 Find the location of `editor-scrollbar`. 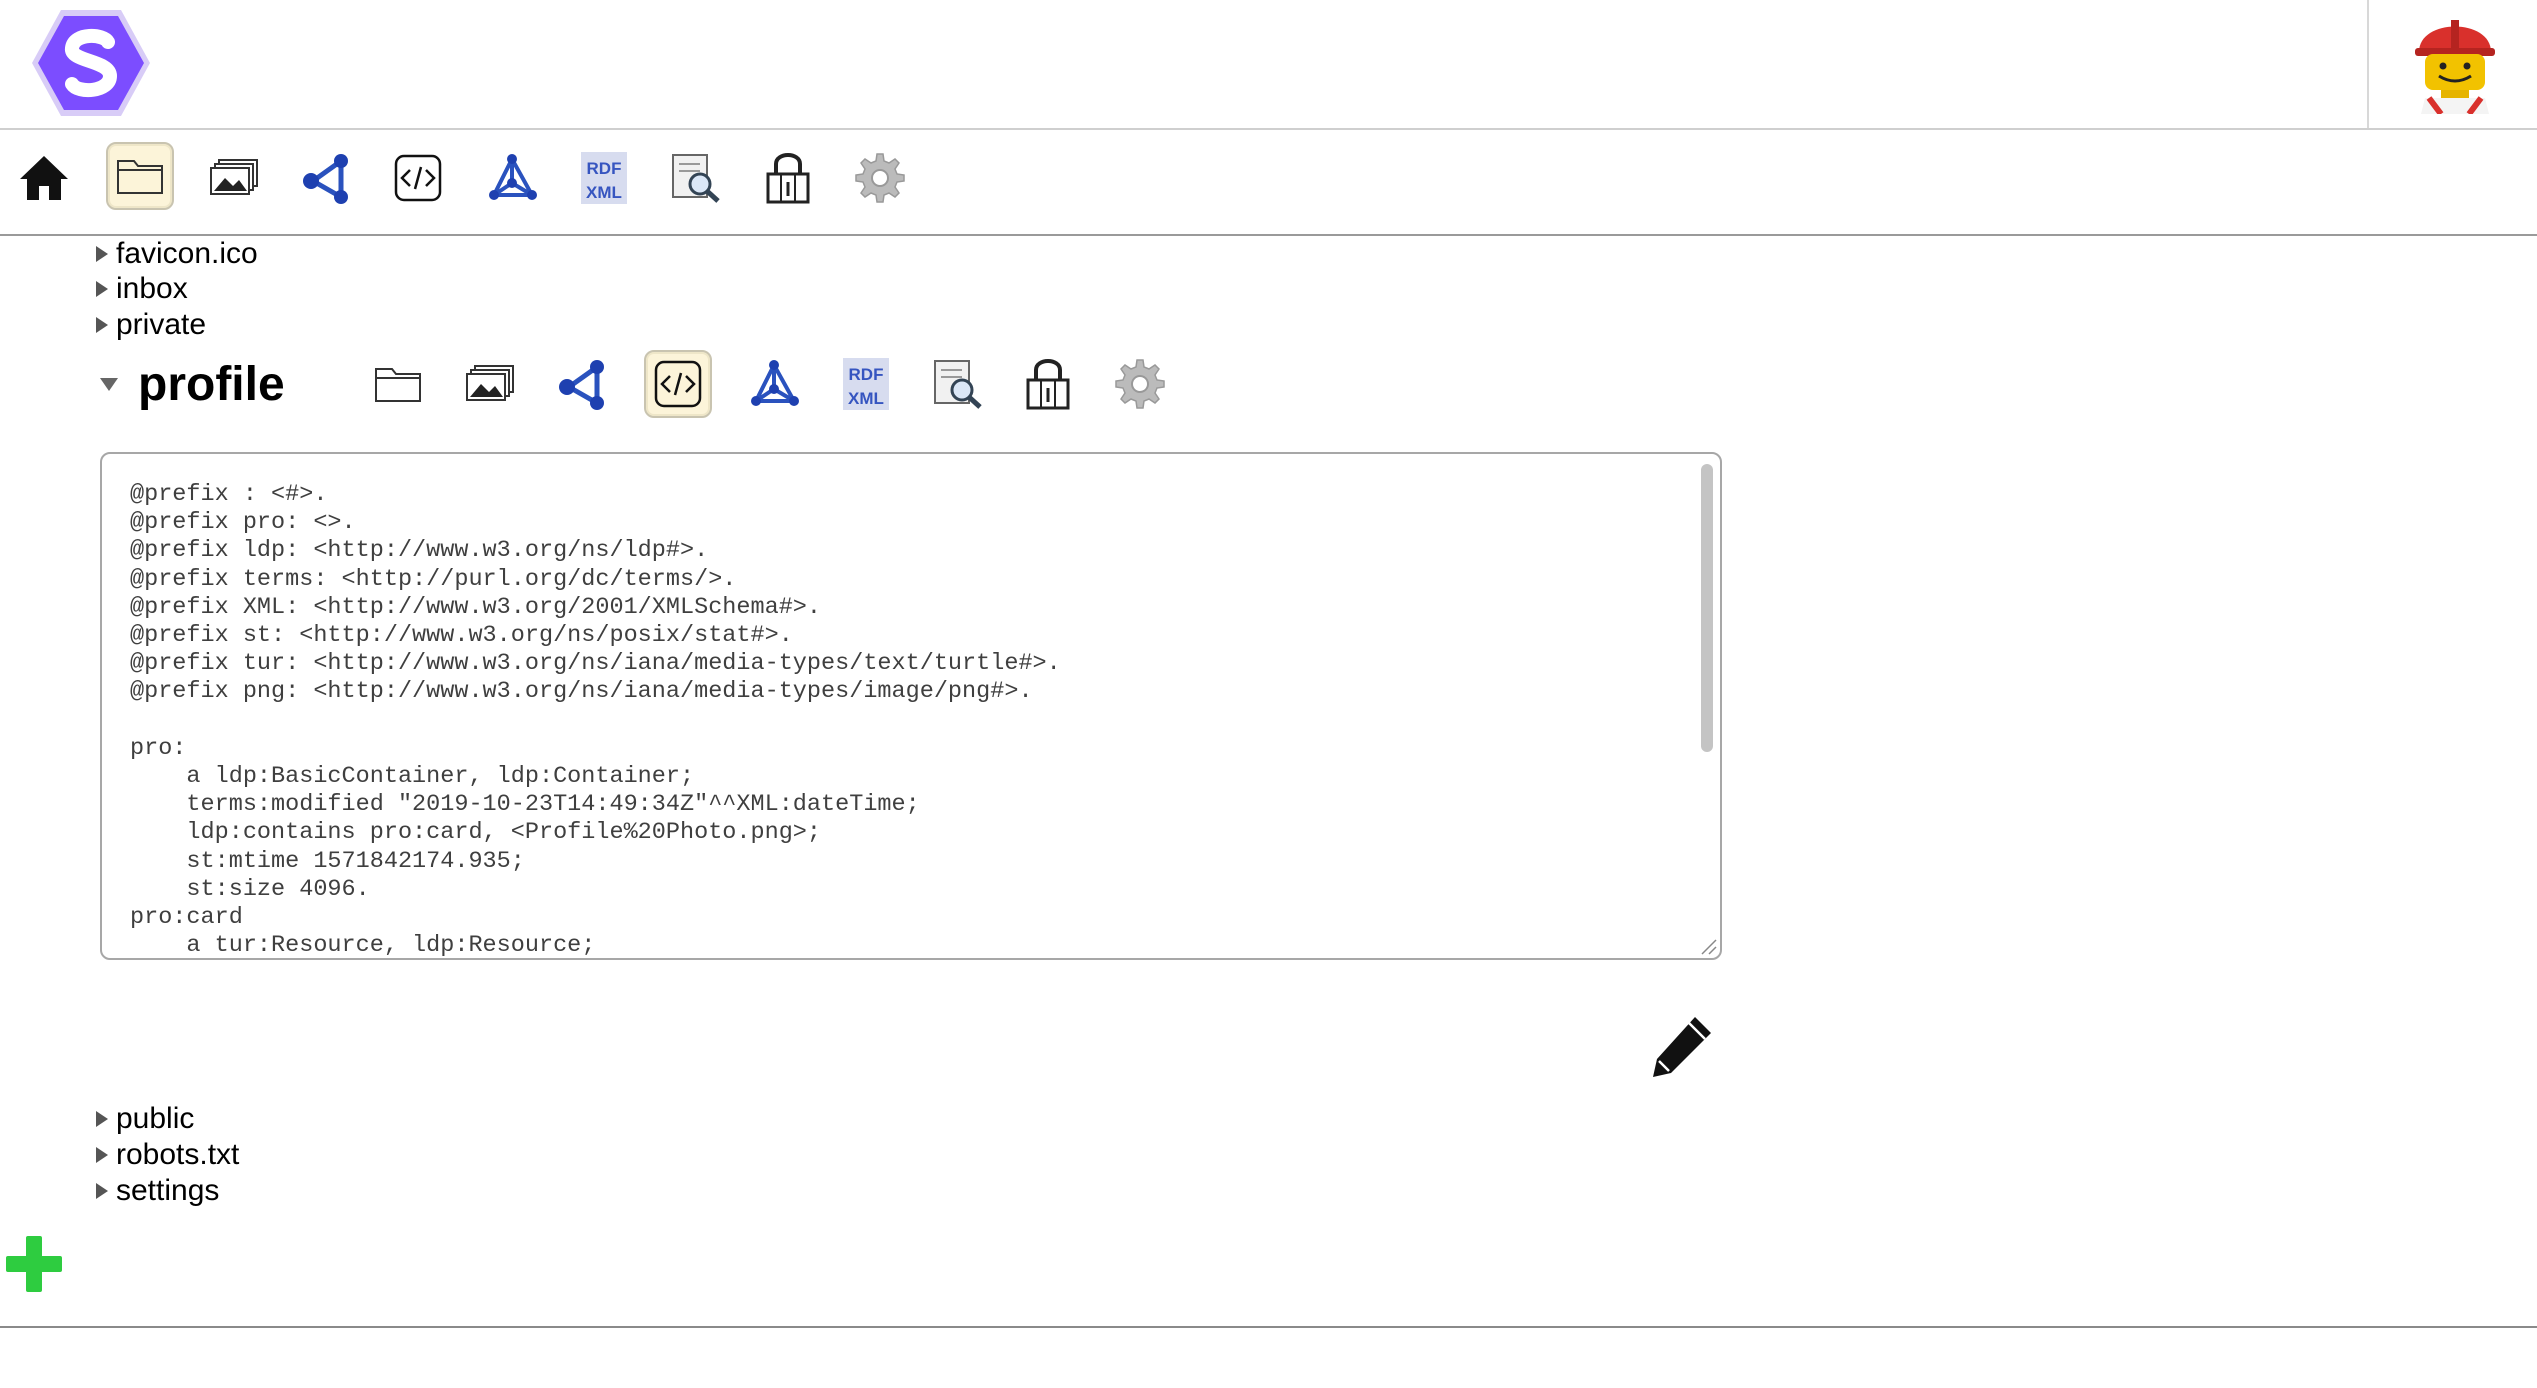

editor-scrollbar is located at coordinates (1707, 696).